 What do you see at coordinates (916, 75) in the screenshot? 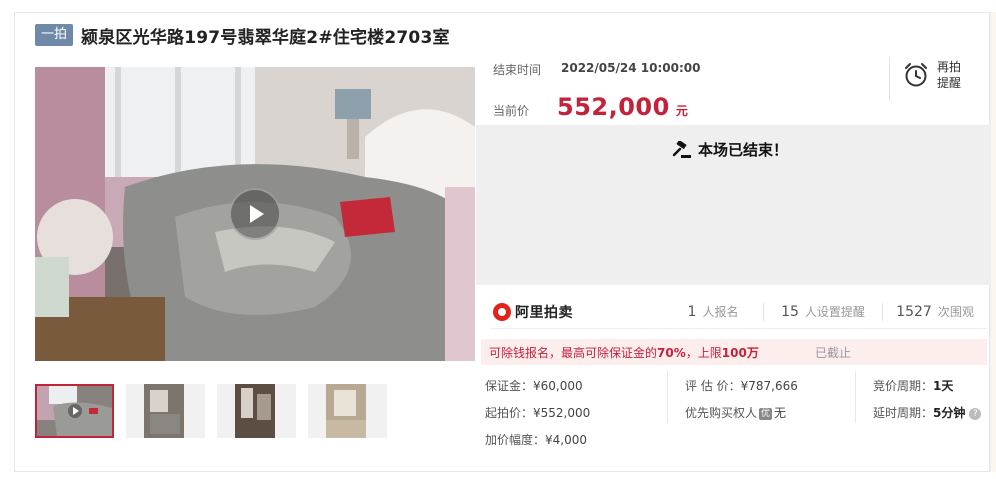
I see `alarm-clock-icon` at bounding box center [916, 75].